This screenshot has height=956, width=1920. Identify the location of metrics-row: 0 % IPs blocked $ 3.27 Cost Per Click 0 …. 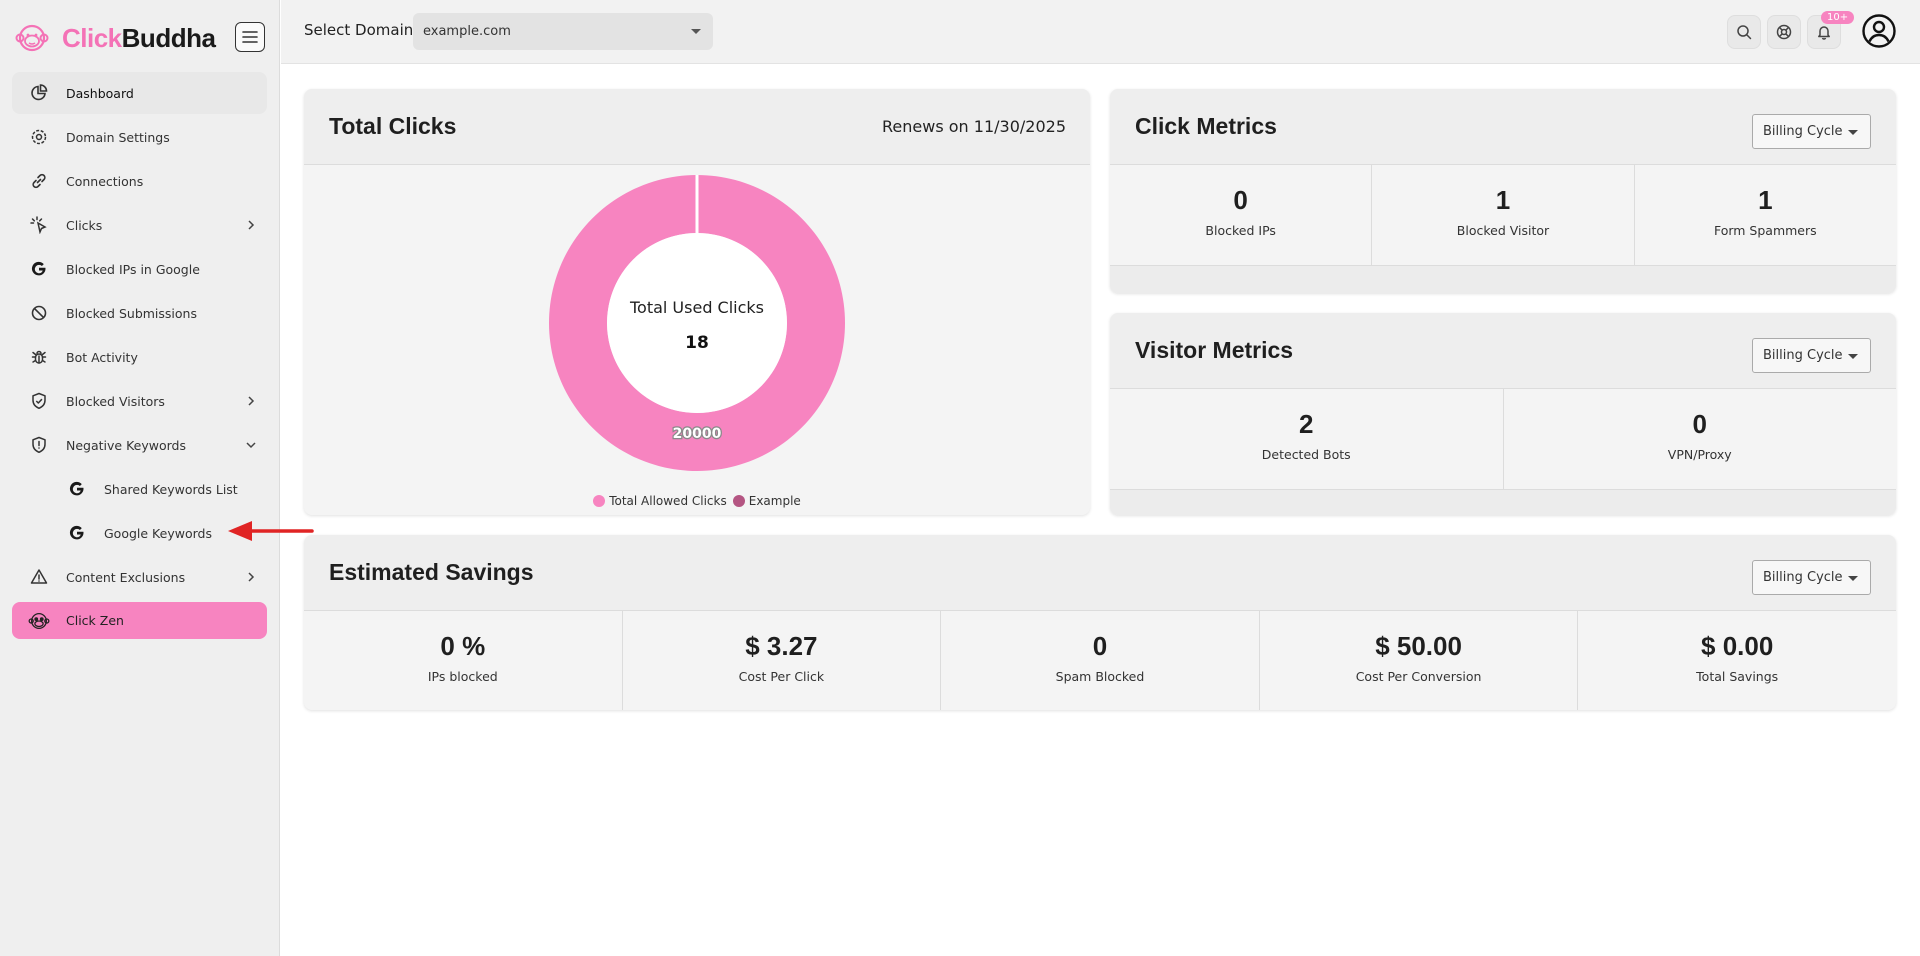
(1100, 660).